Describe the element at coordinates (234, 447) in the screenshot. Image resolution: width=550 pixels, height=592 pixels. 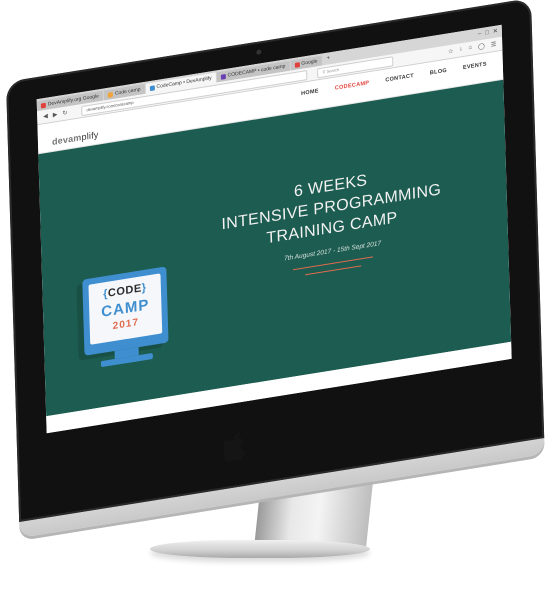
I see `apple-icon` at that location.